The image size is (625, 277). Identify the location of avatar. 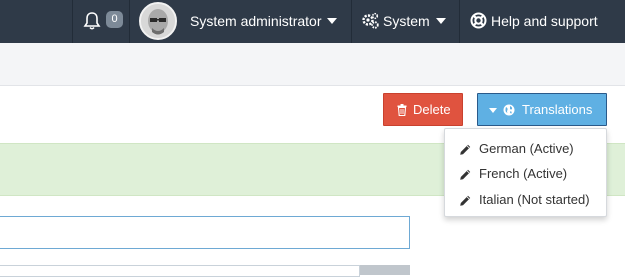
(158, 21).